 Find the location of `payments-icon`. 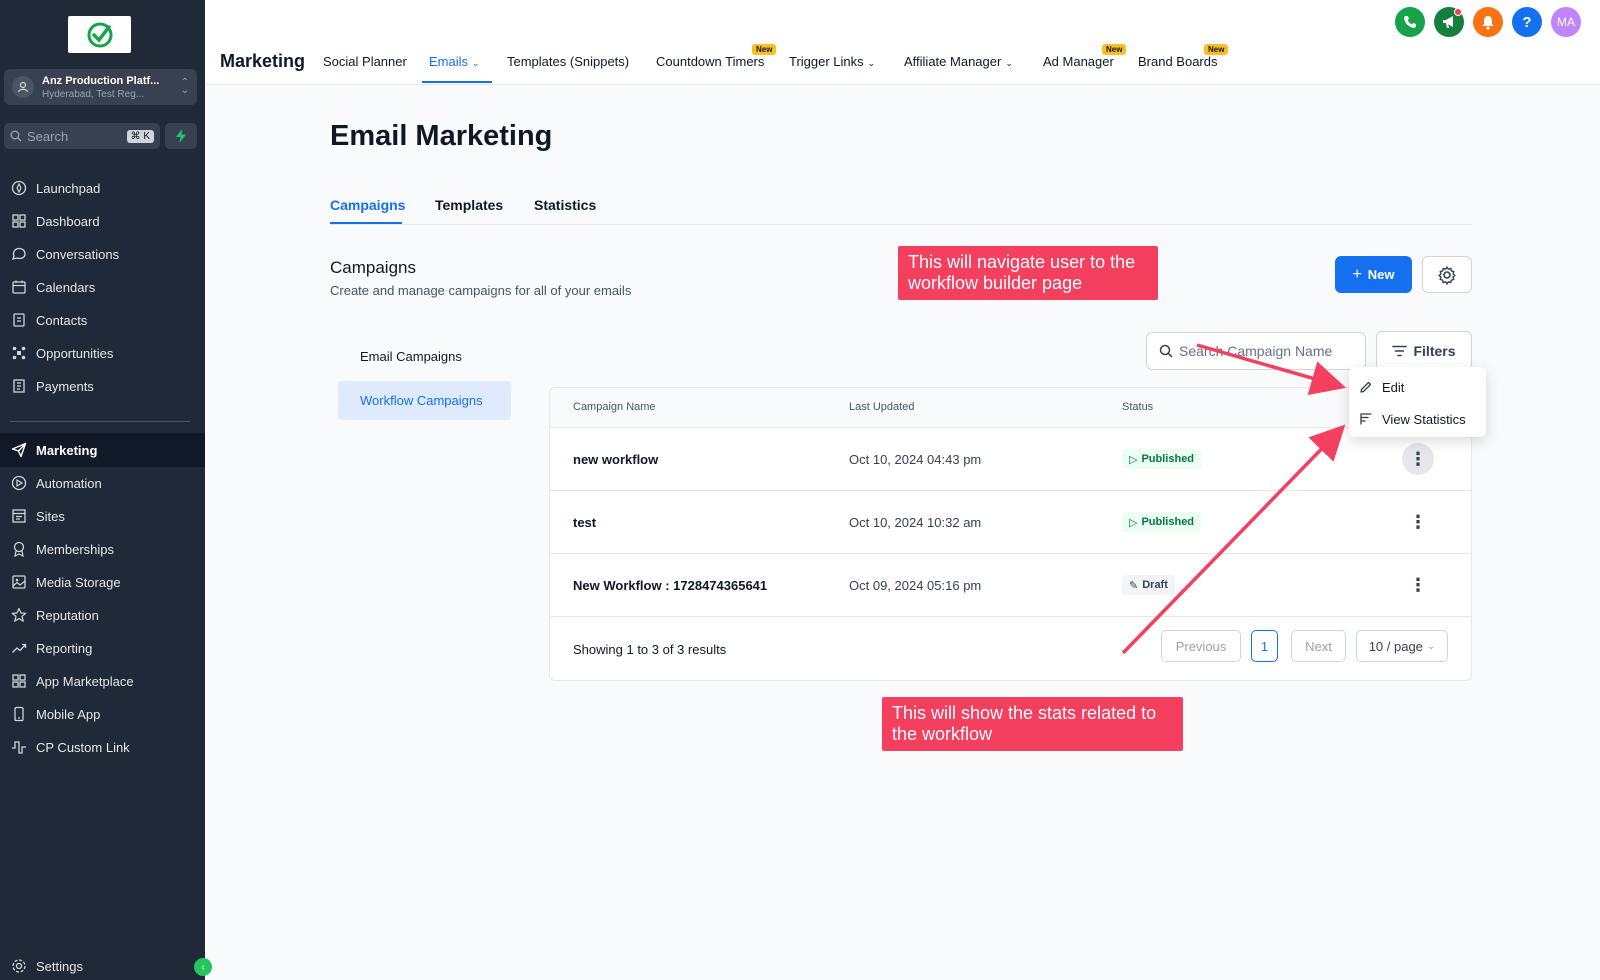

payments-icon is located at coordinates (18, 386).